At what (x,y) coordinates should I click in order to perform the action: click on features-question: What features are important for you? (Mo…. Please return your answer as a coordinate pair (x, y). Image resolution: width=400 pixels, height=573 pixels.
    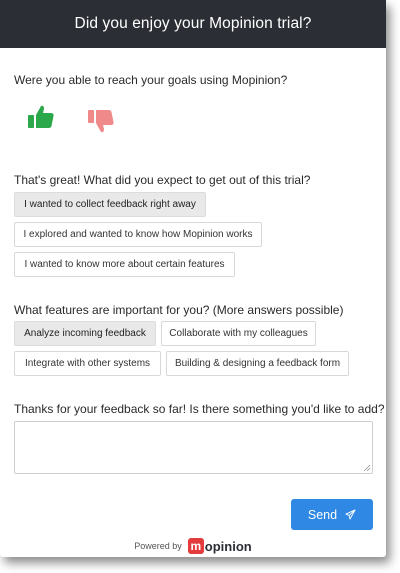
    Looking at the image, I should click on (179, 310).